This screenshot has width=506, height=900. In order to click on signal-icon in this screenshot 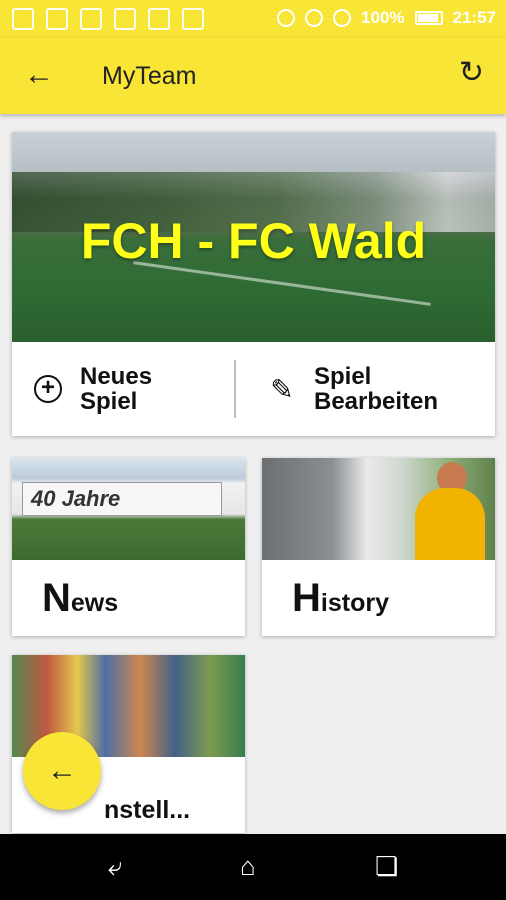, I will do `click(342, 18)`.